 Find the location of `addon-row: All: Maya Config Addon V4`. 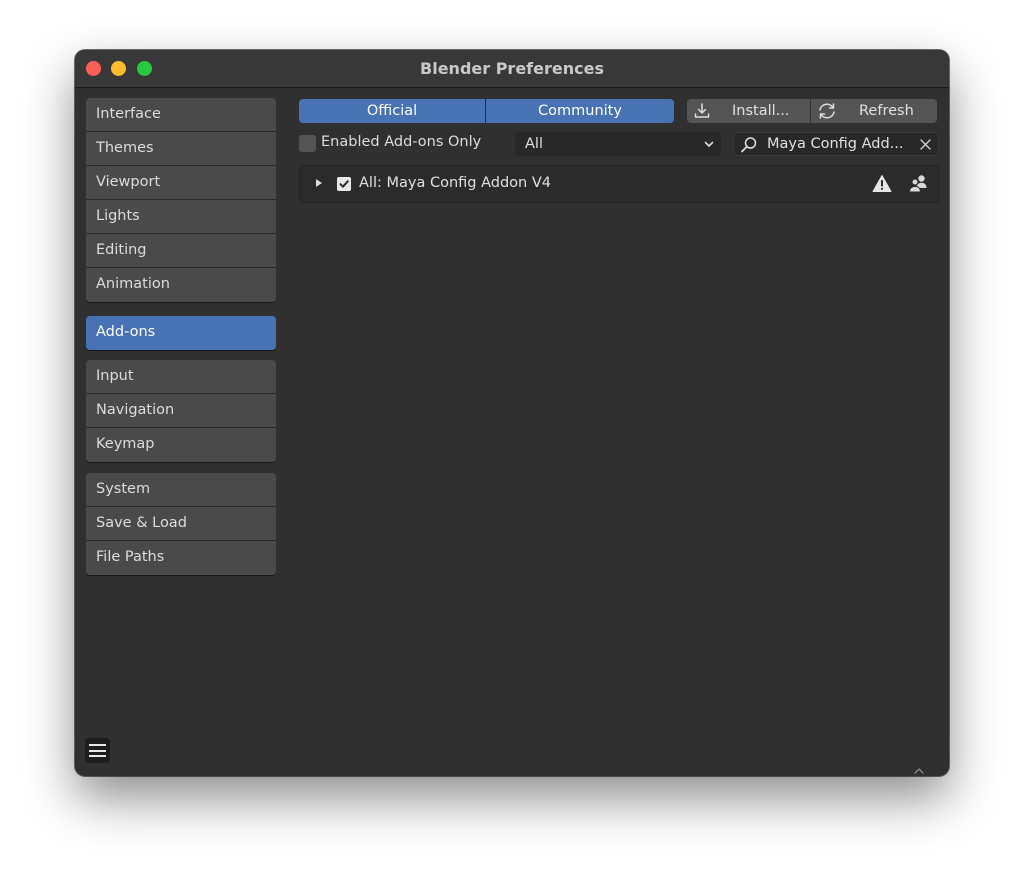

addon-row: All: Maya Config Addon V4 is located at coordinates (619, 184).